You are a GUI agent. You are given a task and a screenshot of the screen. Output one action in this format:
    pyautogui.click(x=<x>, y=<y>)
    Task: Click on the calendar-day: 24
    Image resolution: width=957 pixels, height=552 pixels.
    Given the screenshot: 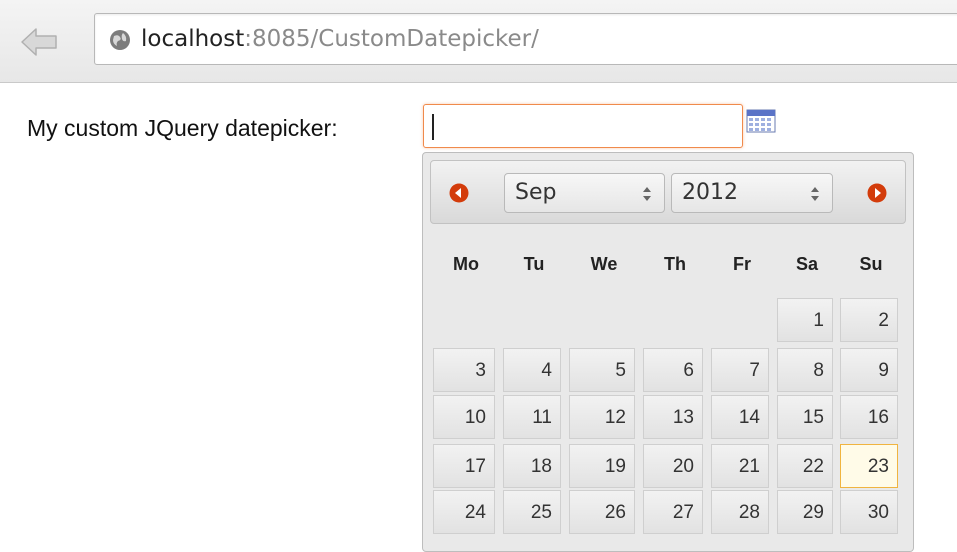 What is the action you would take?
    pyautogui.click(x=464, y=512)
    